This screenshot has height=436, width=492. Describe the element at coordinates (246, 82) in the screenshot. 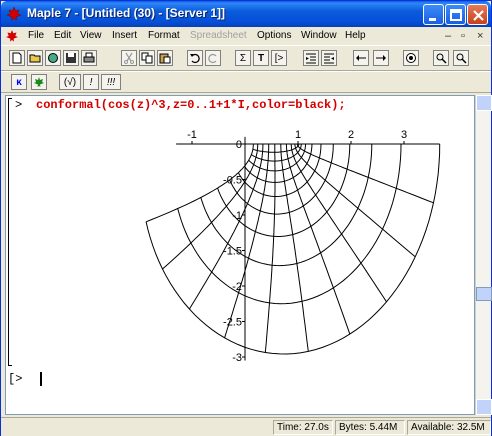

I see `context-toolbar: κ (√) ! !!!` at that location.